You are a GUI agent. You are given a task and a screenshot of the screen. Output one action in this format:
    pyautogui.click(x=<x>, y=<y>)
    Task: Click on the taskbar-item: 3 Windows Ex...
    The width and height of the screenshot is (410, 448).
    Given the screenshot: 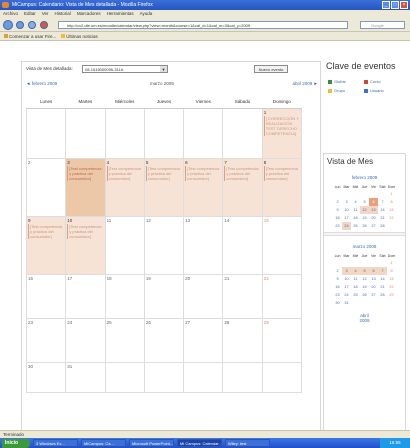 What is the action you would take?
    pyautogui.click(x=55, y=443)
    